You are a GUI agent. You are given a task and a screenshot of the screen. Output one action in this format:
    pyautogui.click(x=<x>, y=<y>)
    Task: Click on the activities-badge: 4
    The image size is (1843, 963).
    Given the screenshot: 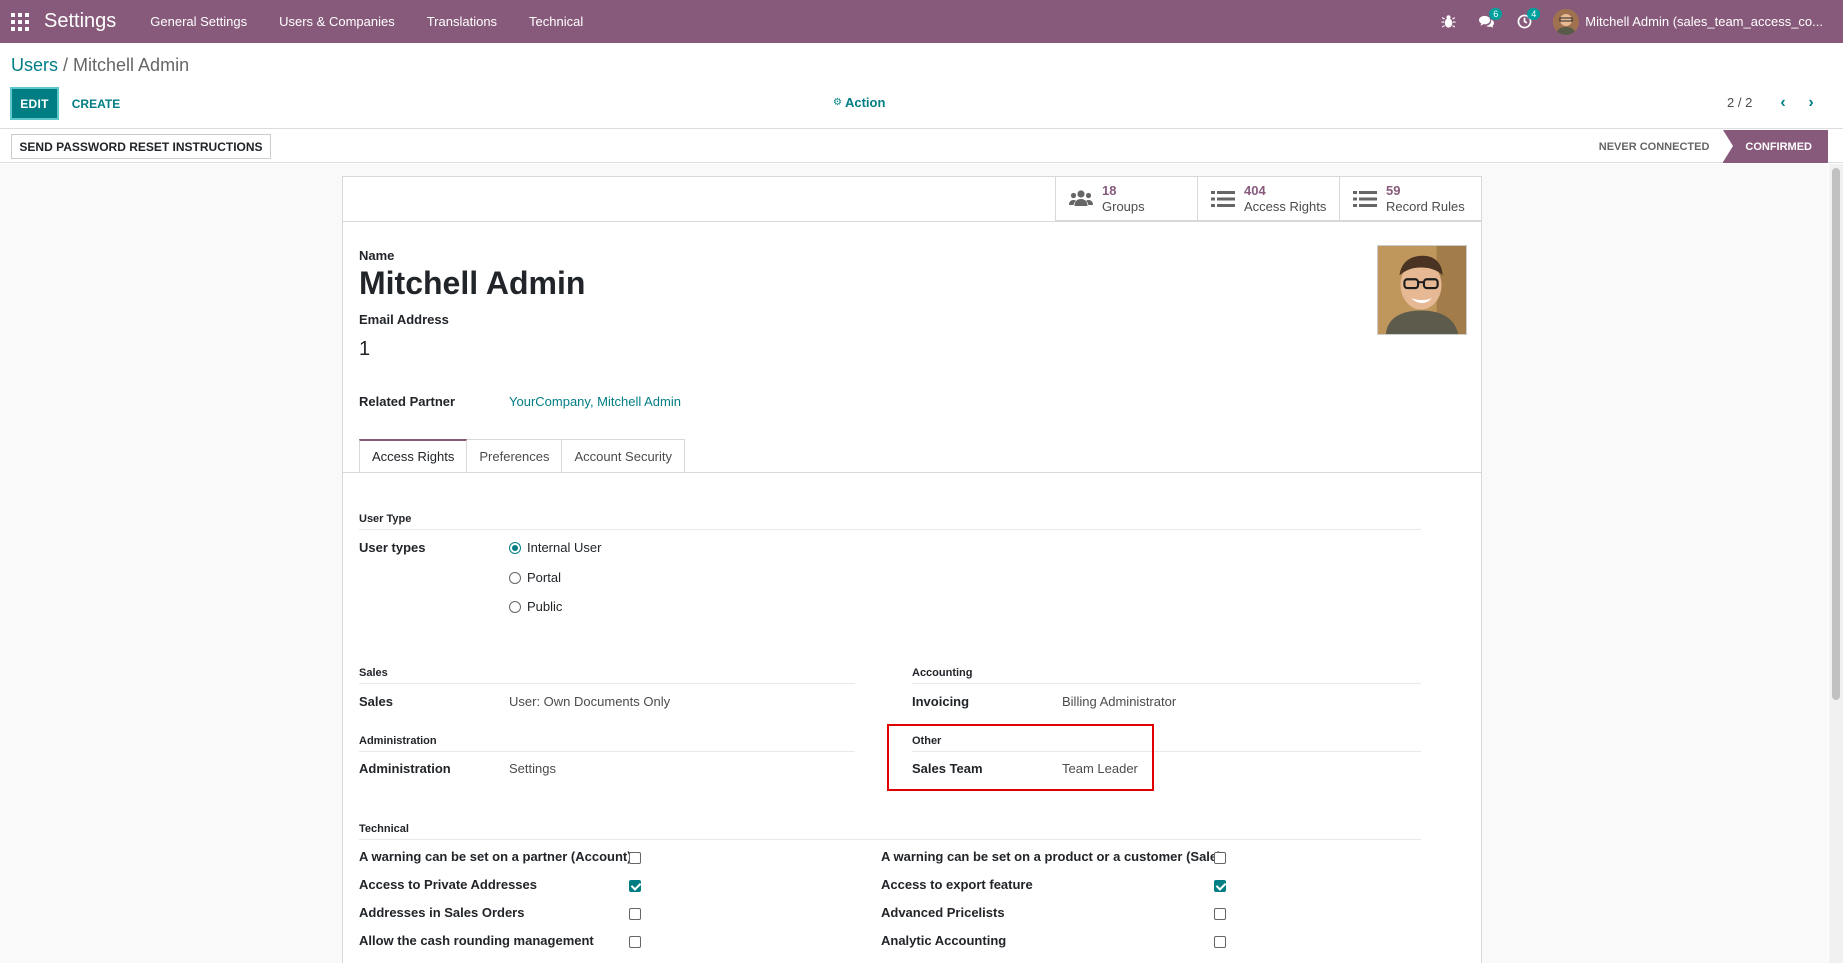 What is the action you would take?
    pyautogui.click(x=1534, y=14)
    